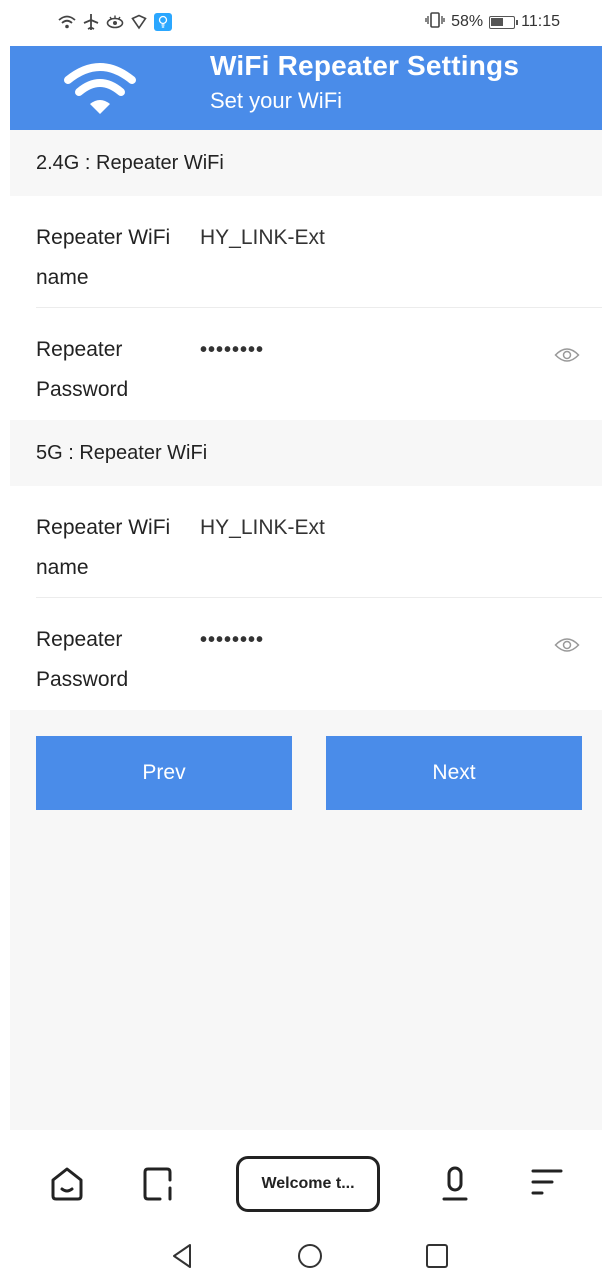 Image resolution: width=602 pixels, height=1274 pixels. I want to click on battery-icon, so click(504, 22).